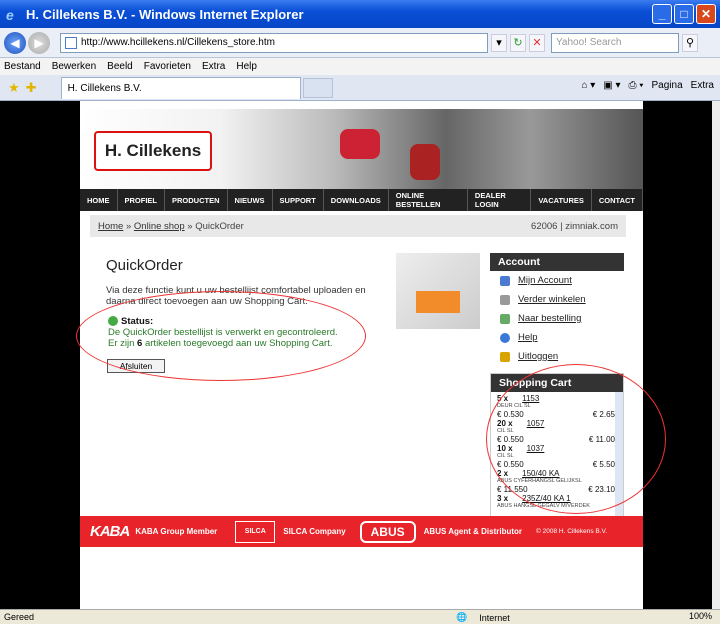 This screenshot has height=624, width=720. I want to click on link-naar-bestelling: Naar bestelling, so click(557, 318).